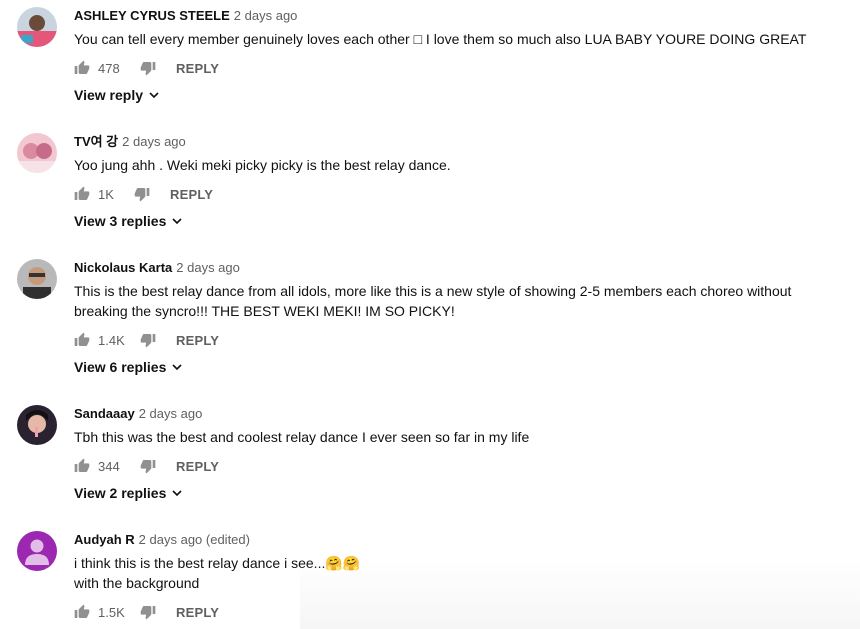 The height and width of the screenshot is (629, 860). What do you see at coordinates (120, 367) in the screenshot?
I see `view-replies-label: View 6 replies` at bounding box center [120, 367].